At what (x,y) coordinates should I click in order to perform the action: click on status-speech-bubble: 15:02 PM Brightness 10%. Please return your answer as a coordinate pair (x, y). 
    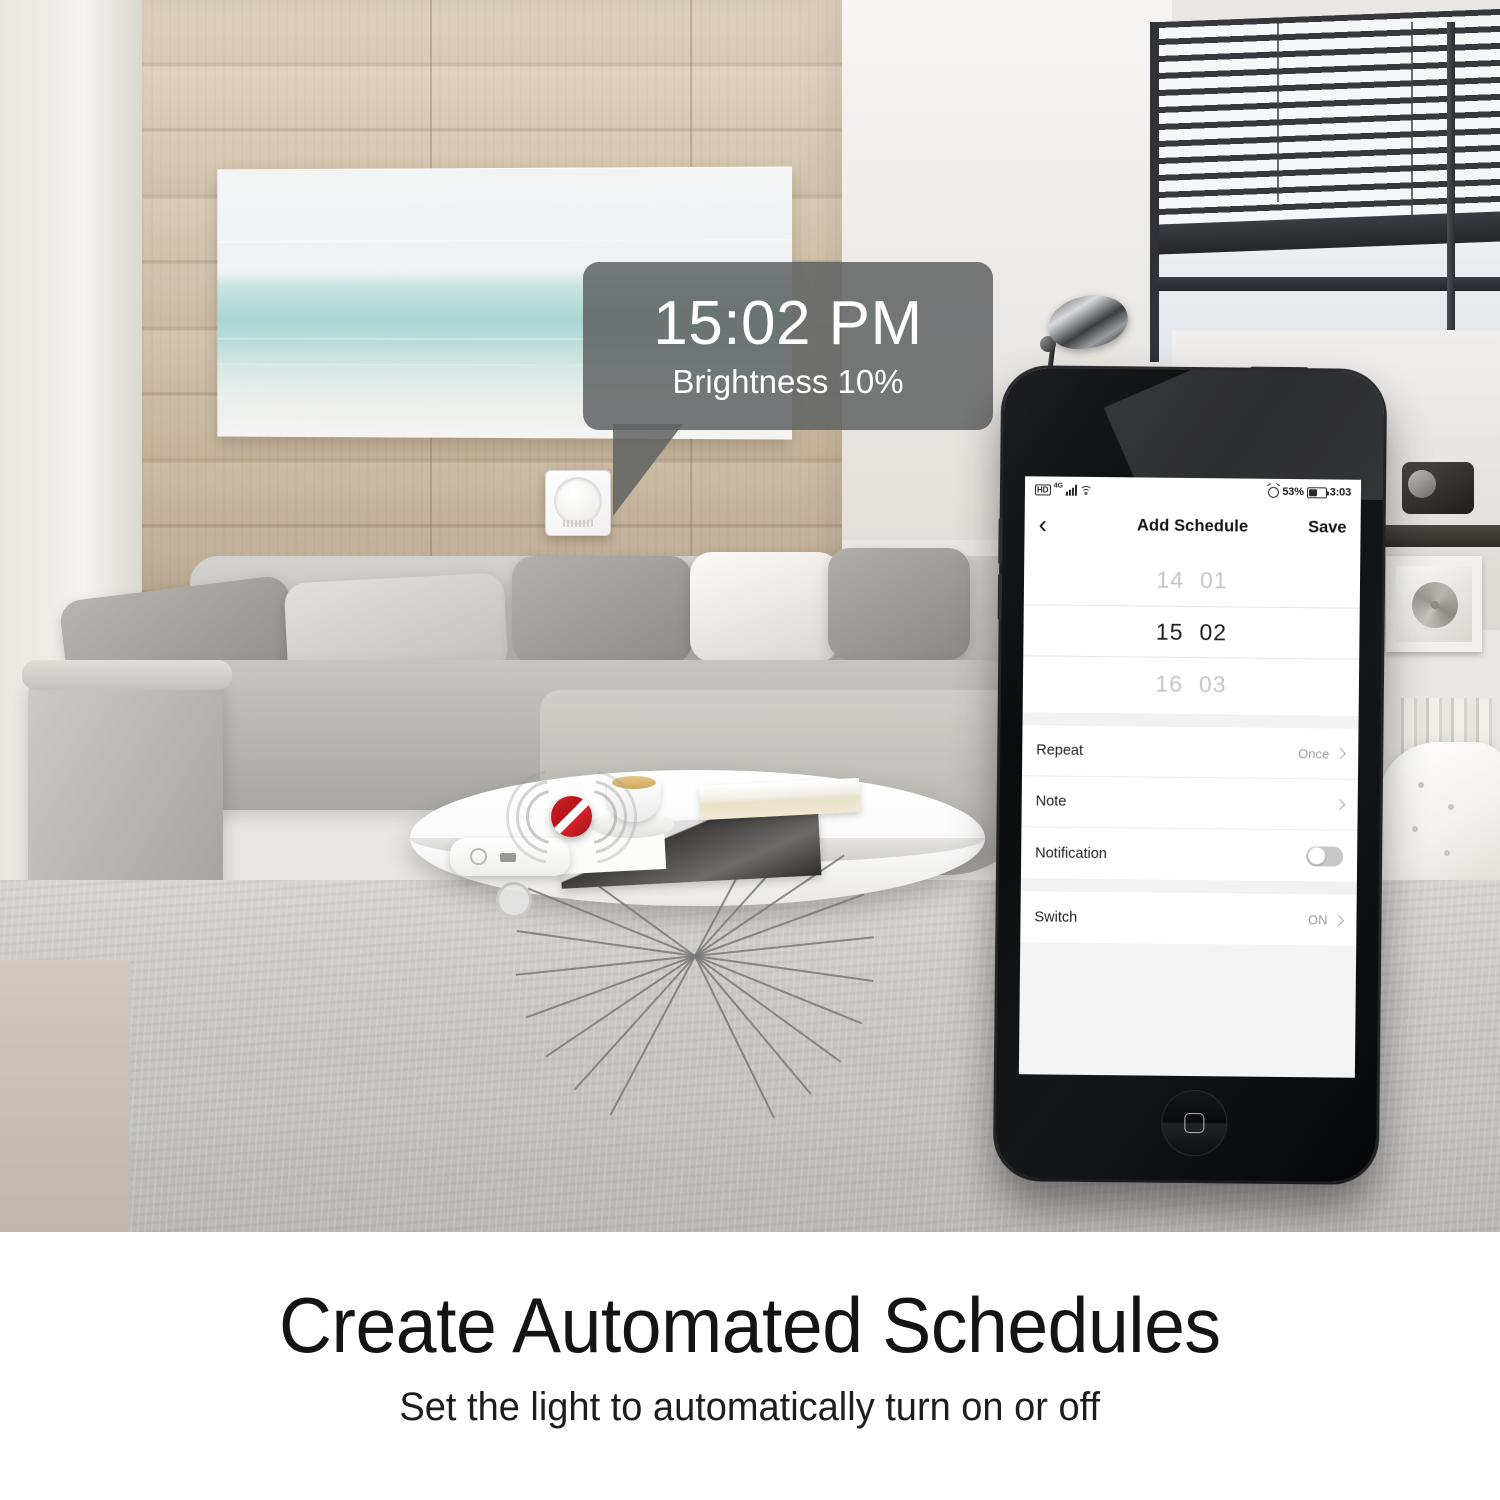
    Looking at the image, I should click on (788, 346).